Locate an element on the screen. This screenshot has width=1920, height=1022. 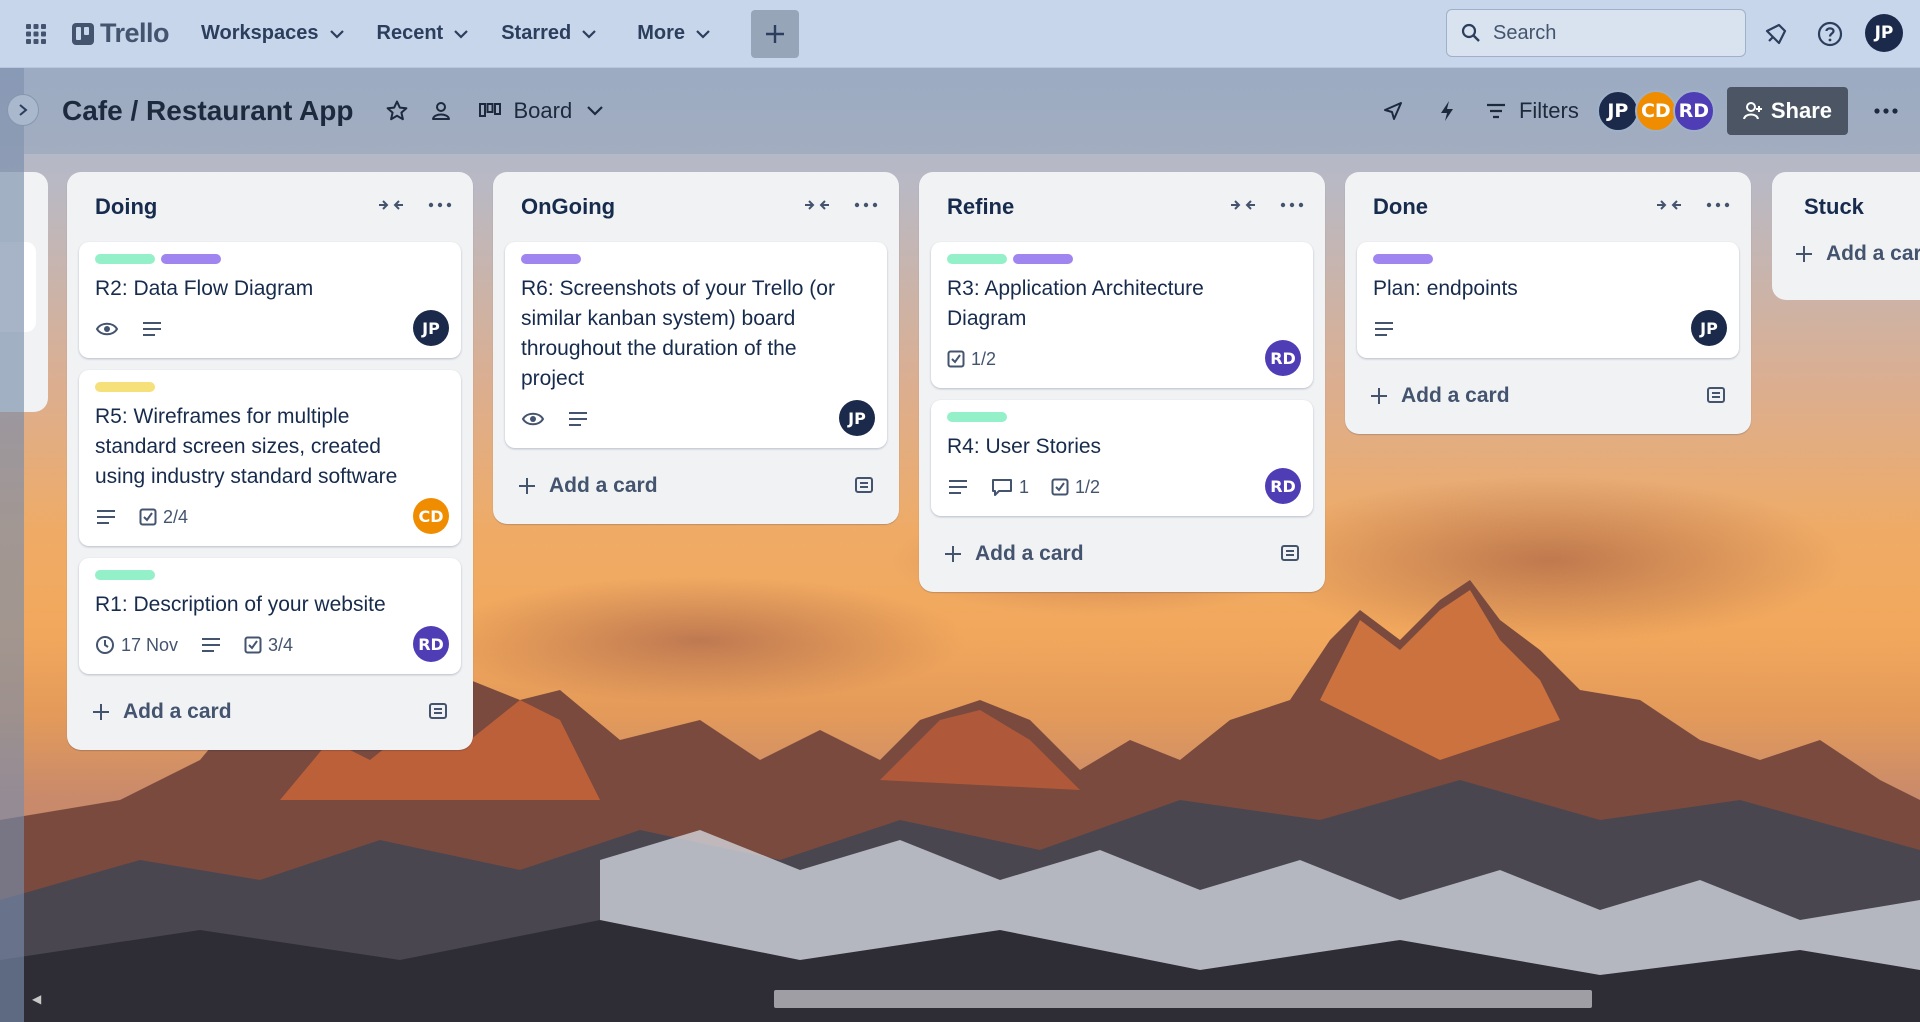
recent-menu: Recent is located at coordinates (423, 34).